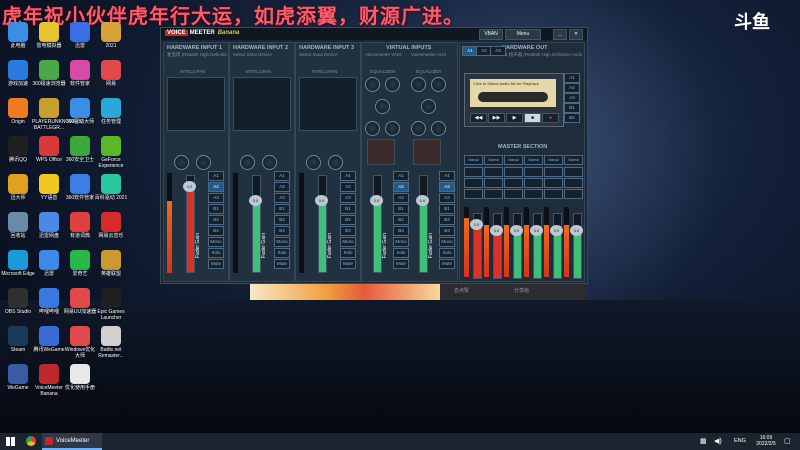  What do you see at coordinates (282, 198) in the screenshot?
I see `hw2-a3-button: A3` at bounding box center [282, 198].